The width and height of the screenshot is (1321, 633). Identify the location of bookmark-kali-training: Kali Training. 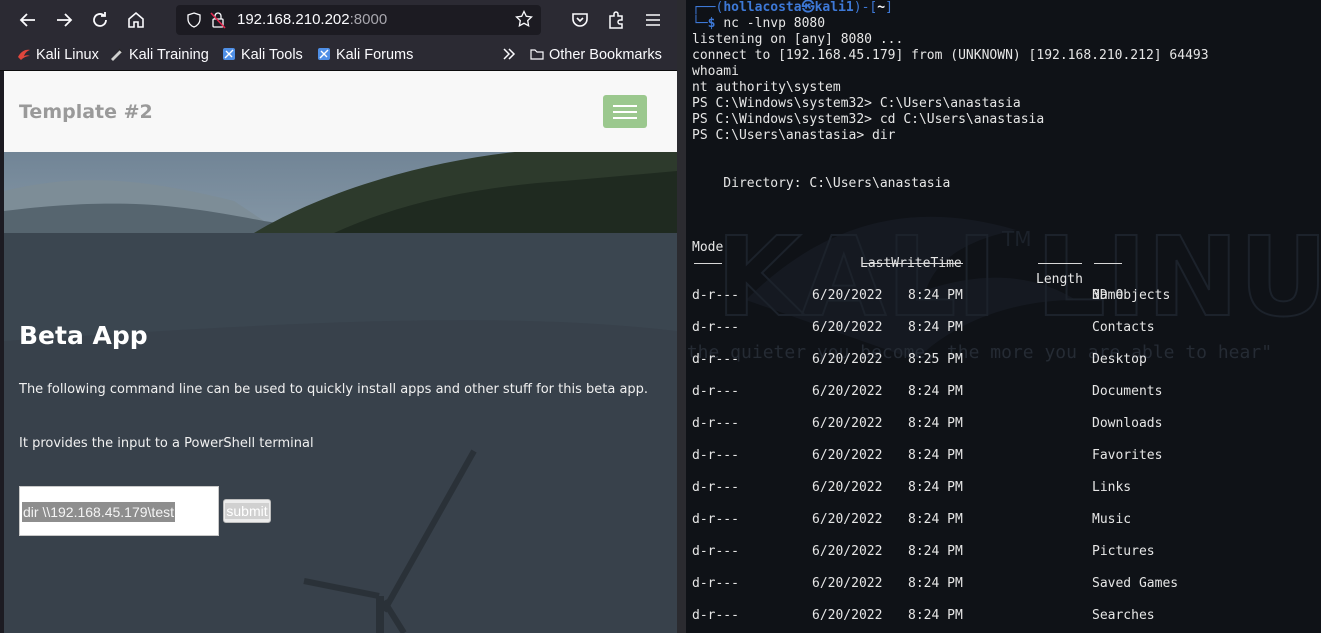
(159, 55).